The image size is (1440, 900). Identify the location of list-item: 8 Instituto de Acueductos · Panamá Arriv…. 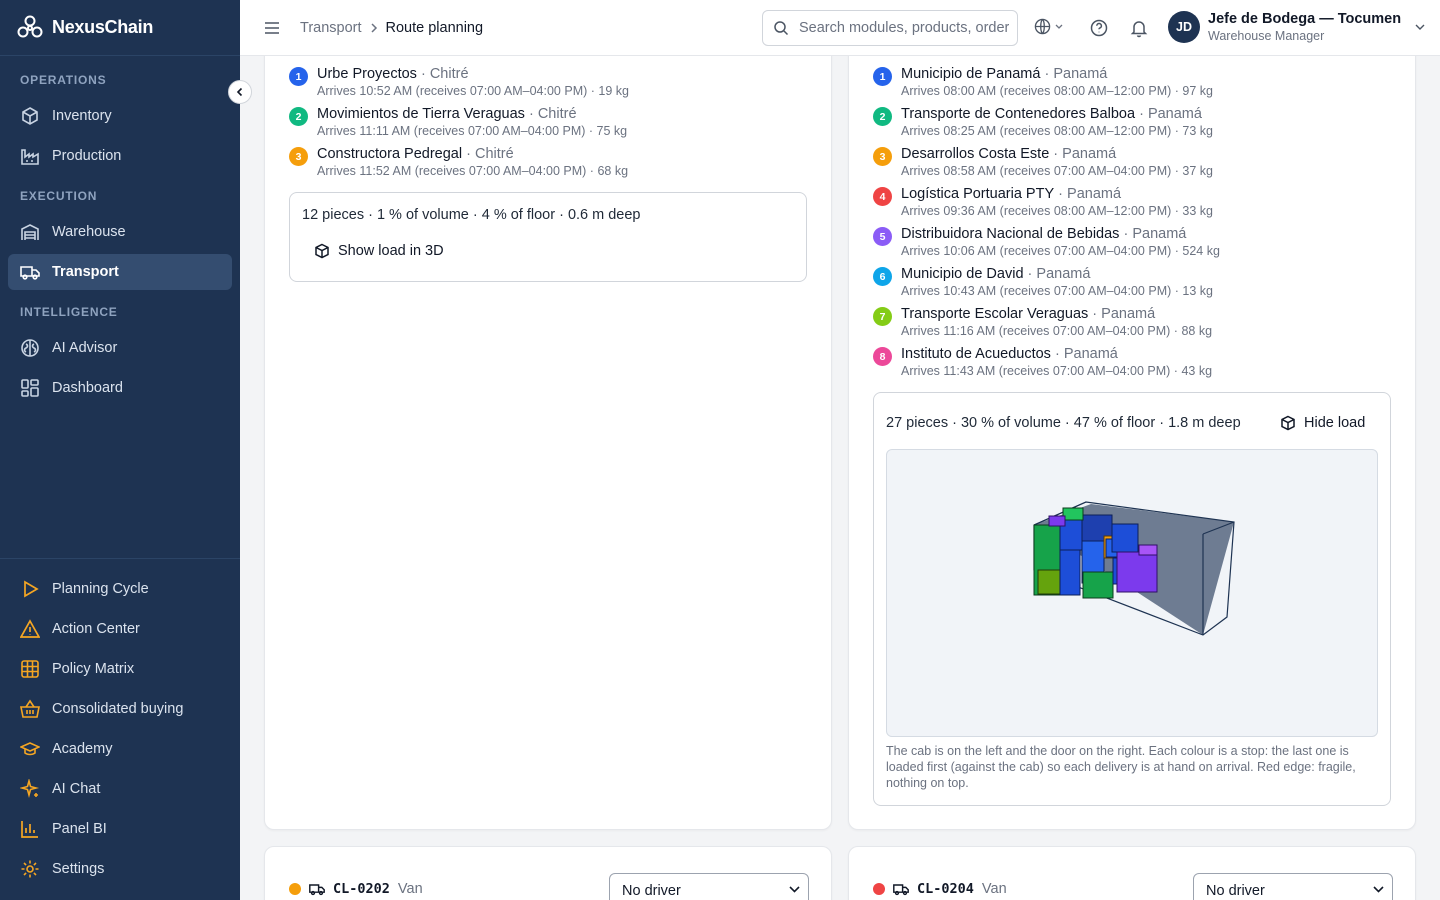
(1046, 359).